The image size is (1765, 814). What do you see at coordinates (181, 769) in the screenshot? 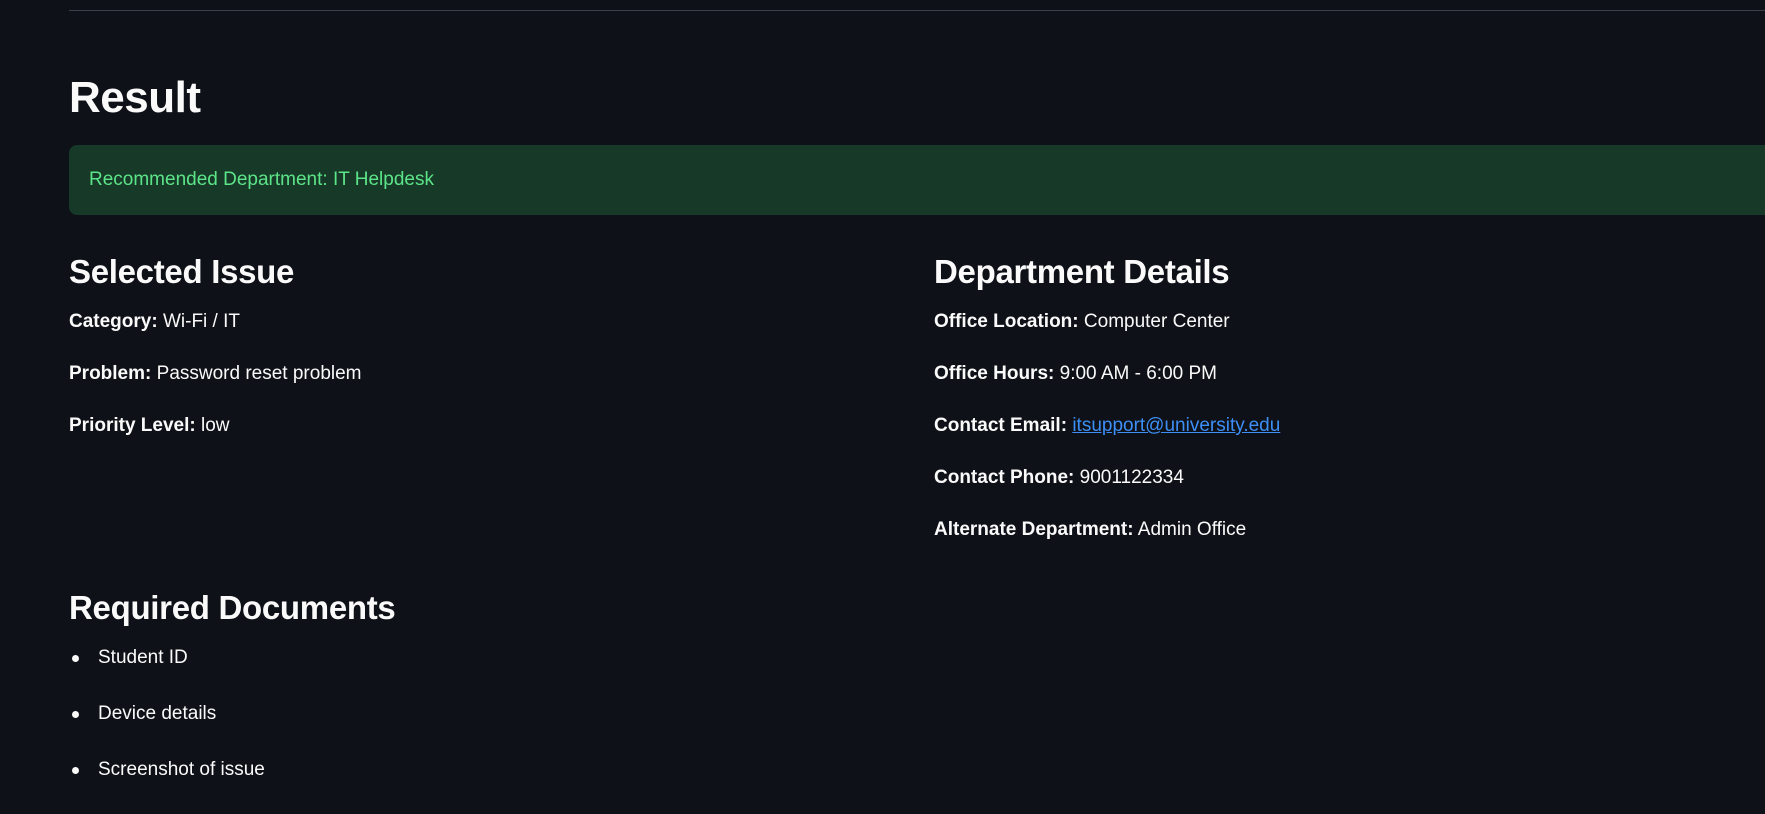
I see `document-label: Screenshot of issue` at bounding box center [181, 769].